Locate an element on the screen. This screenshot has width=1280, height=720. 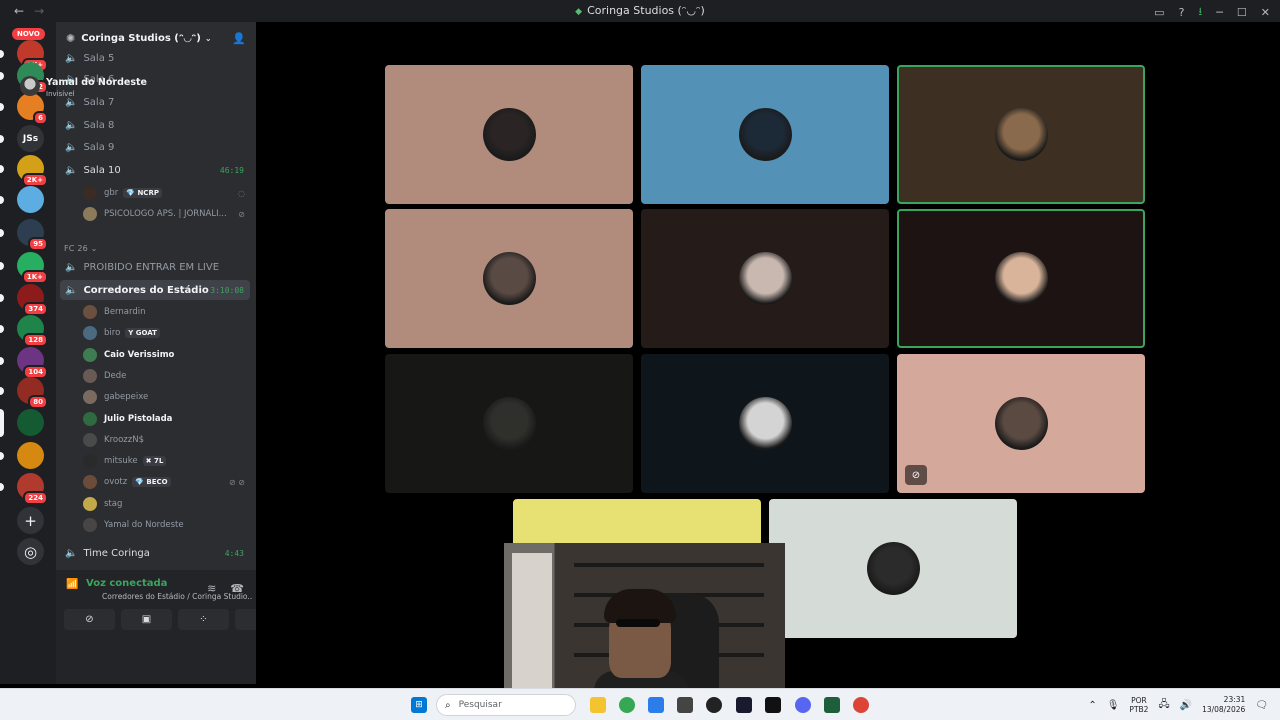
channel-time-coringa: 🔈 Time Coringa 4:43 is located at coordinates (155, 553).